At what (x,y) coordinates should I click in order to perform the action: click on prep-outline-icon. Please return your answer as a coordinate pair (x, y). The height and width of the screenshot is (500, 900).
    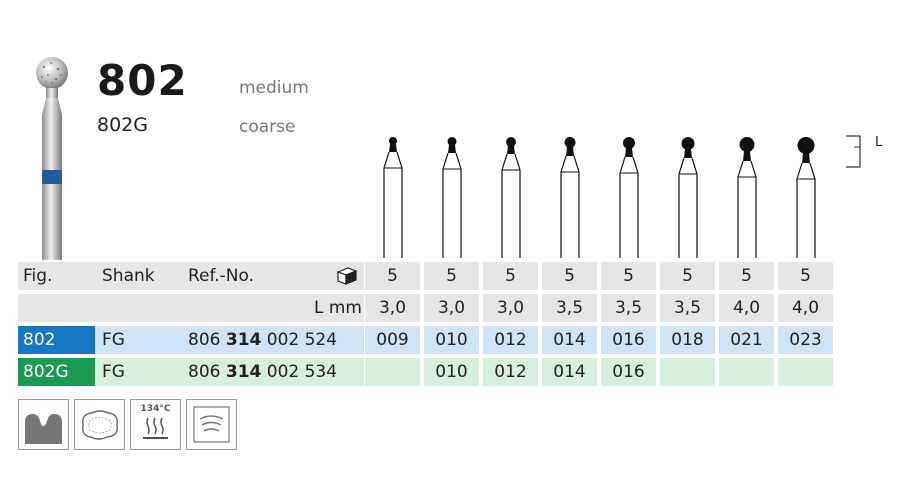
    Looking at the image, I should click on (99, 424).